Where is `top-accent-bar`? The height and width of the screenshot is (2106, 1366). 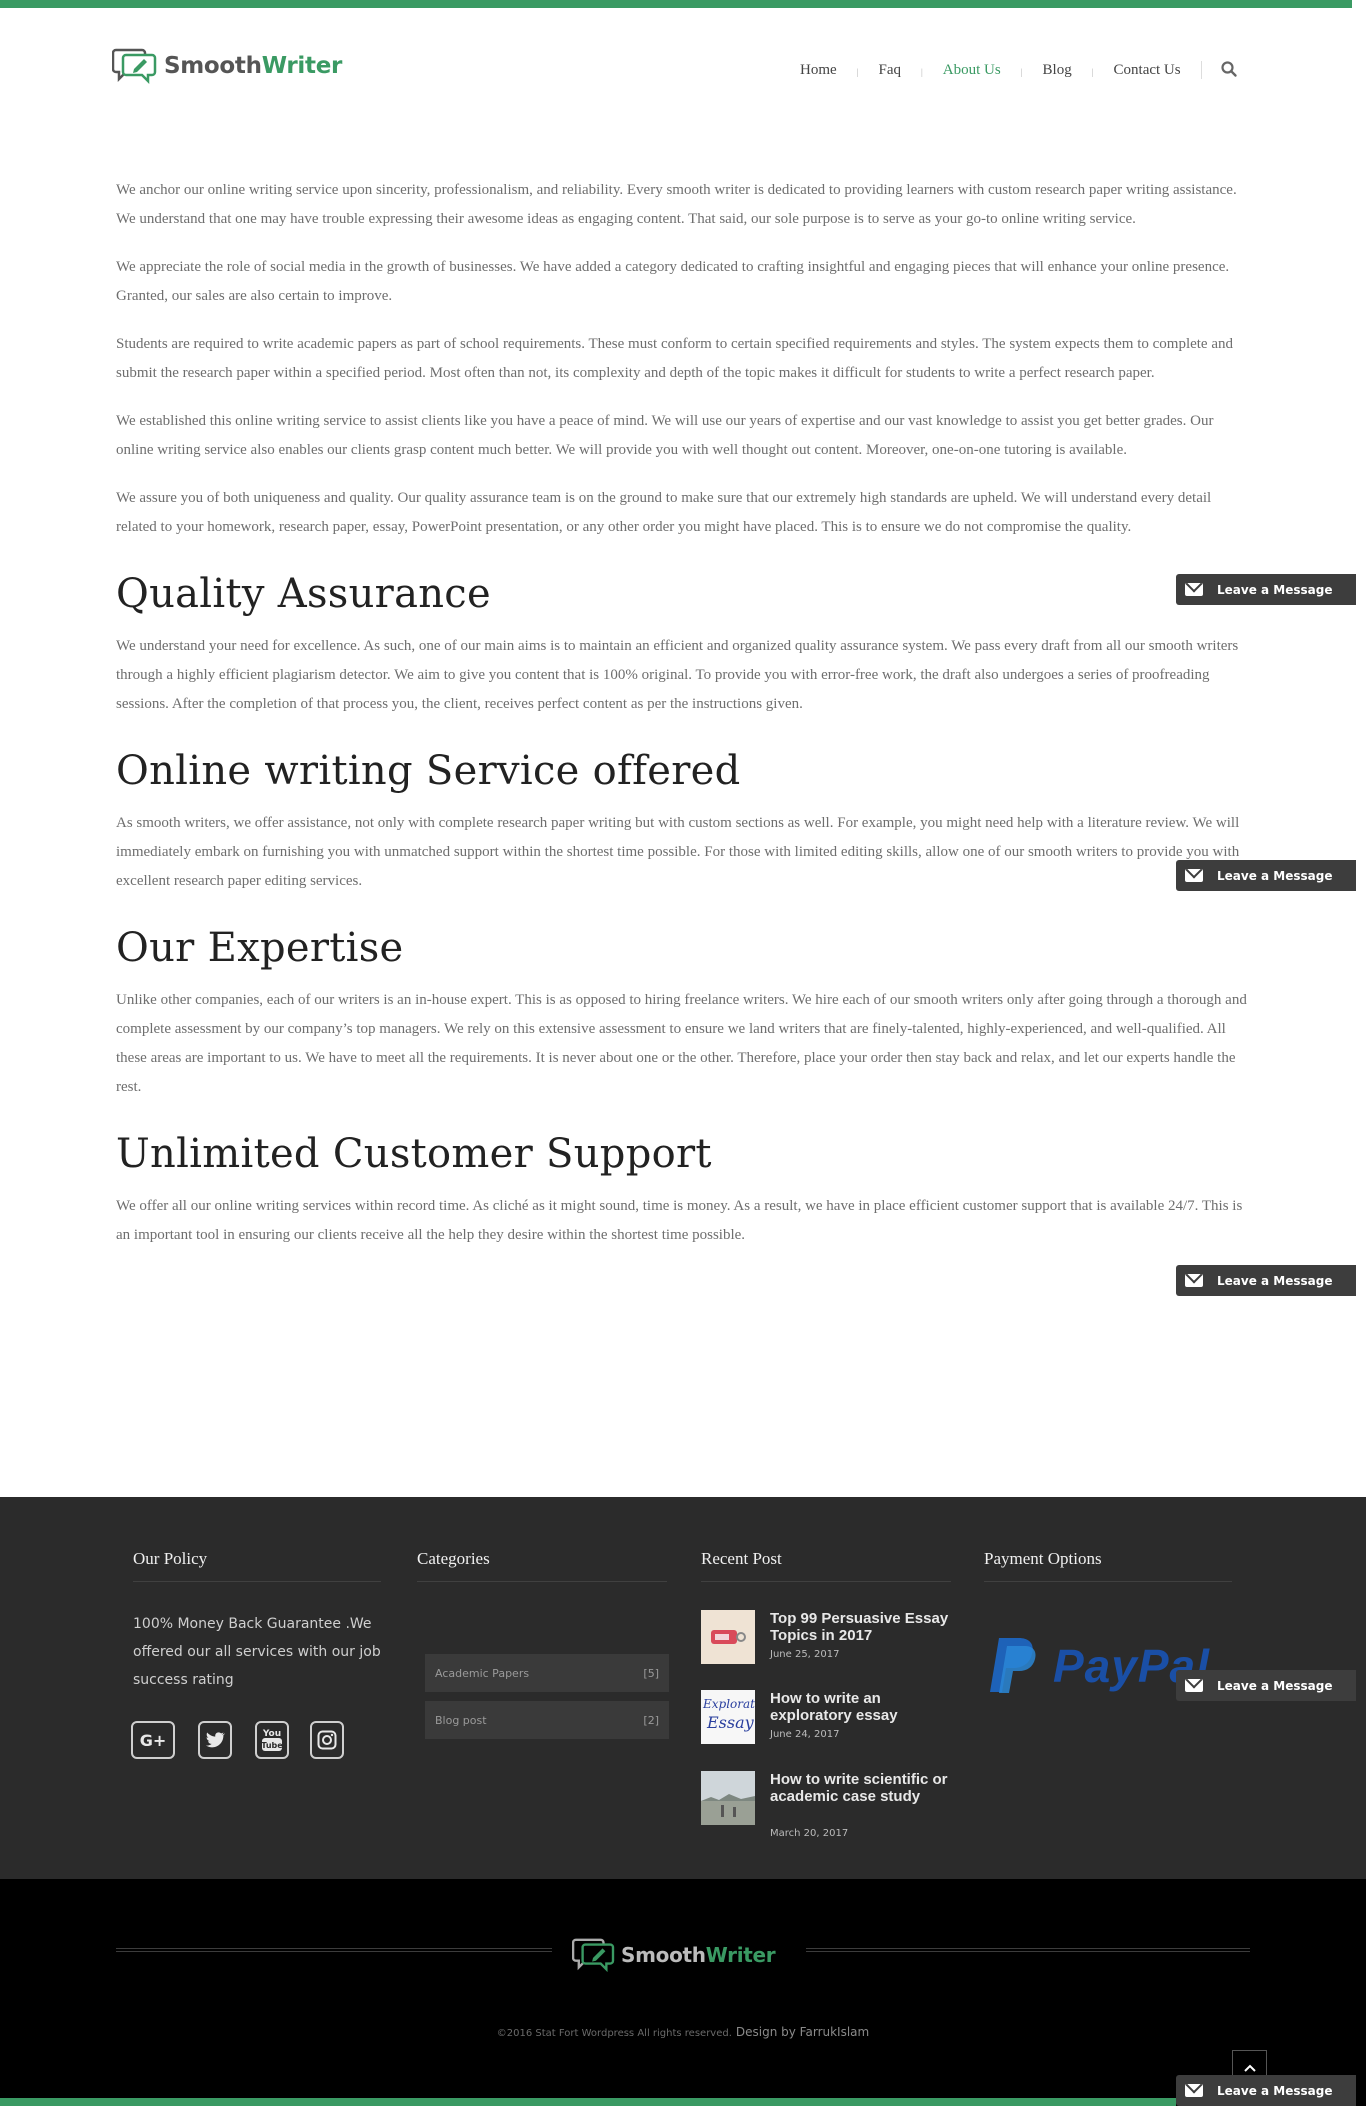
top-accent-bar is located at coordinates (676, 4).